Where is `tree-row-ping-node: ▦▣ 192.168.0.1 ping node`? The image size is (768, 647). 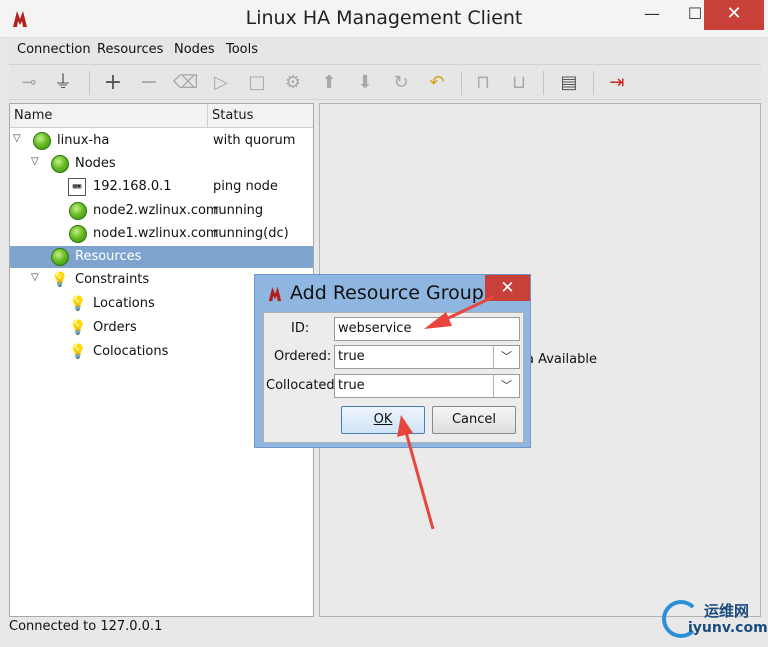 tree-row-ping-node: ▦▣ 192.168.0.1 ping node is located at coordinates (161, 187).